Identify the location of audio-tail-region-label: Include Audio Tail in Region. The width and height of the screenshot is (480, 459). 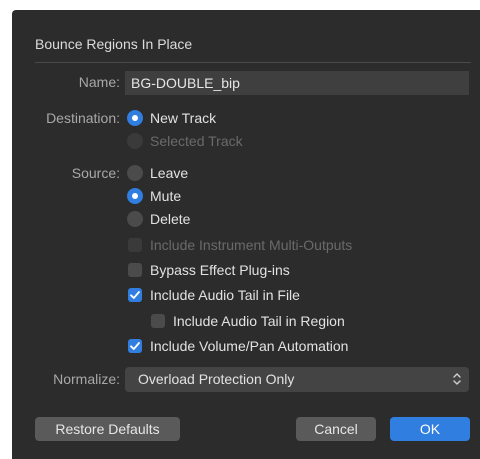
(259, 321).